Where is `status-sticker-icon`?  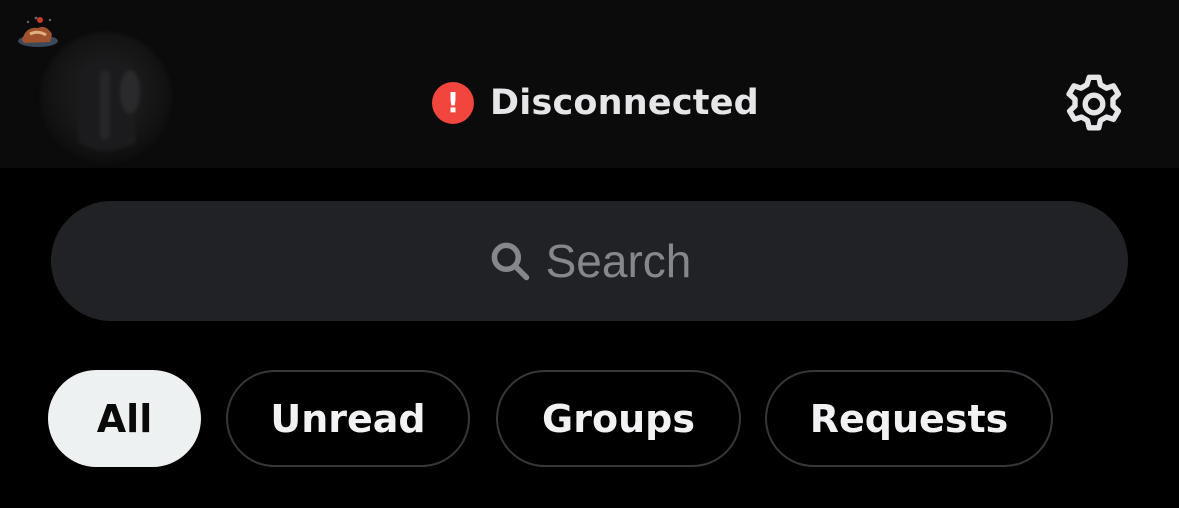
status-sticker-icon is located at coordinates (38, 32).